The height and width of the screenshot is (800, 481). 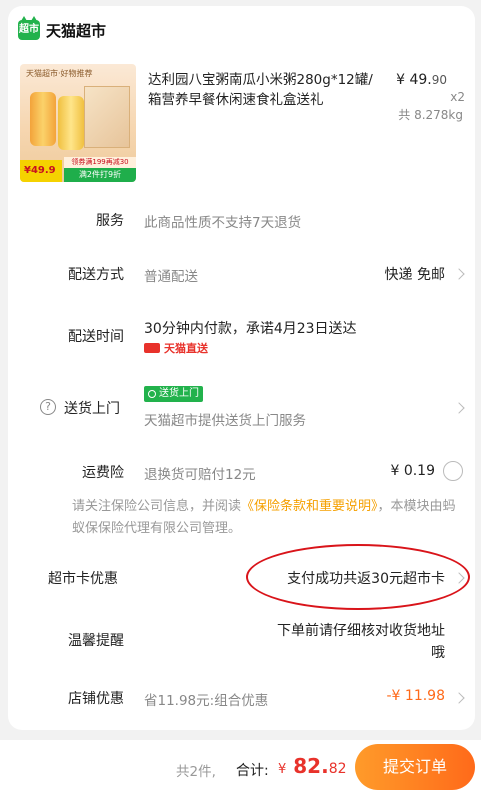 What do you see at coordinates (265, 90) in the screenshot?
I see `product-title: 达利园八宝粥南瓜小米粥280g*12罐/箱营养早餐休闲速食礼盒送礼` at bounding box center [265, 90].